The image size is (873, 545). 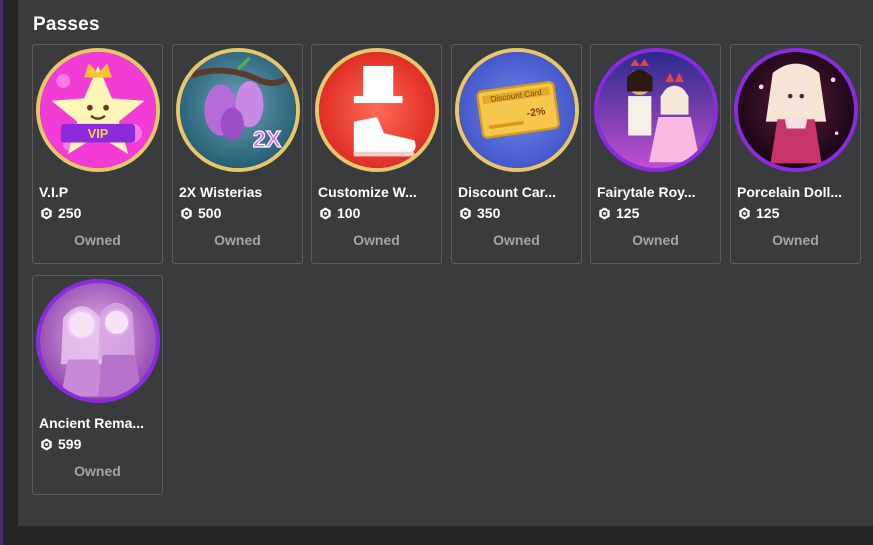 What do you see at coordinates (1, 272) in the screenshot?
I see `left-accent-bar` at bounding box center [1, 272].